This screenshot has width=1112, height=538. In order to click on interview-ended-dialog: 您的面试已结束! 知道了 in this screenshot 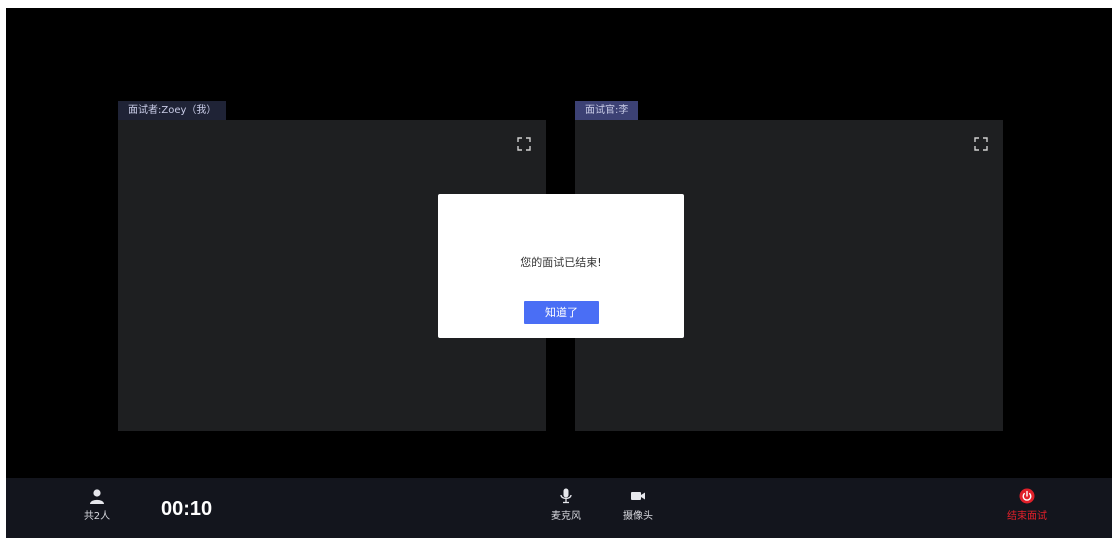, I will do `click(561, 266)`.